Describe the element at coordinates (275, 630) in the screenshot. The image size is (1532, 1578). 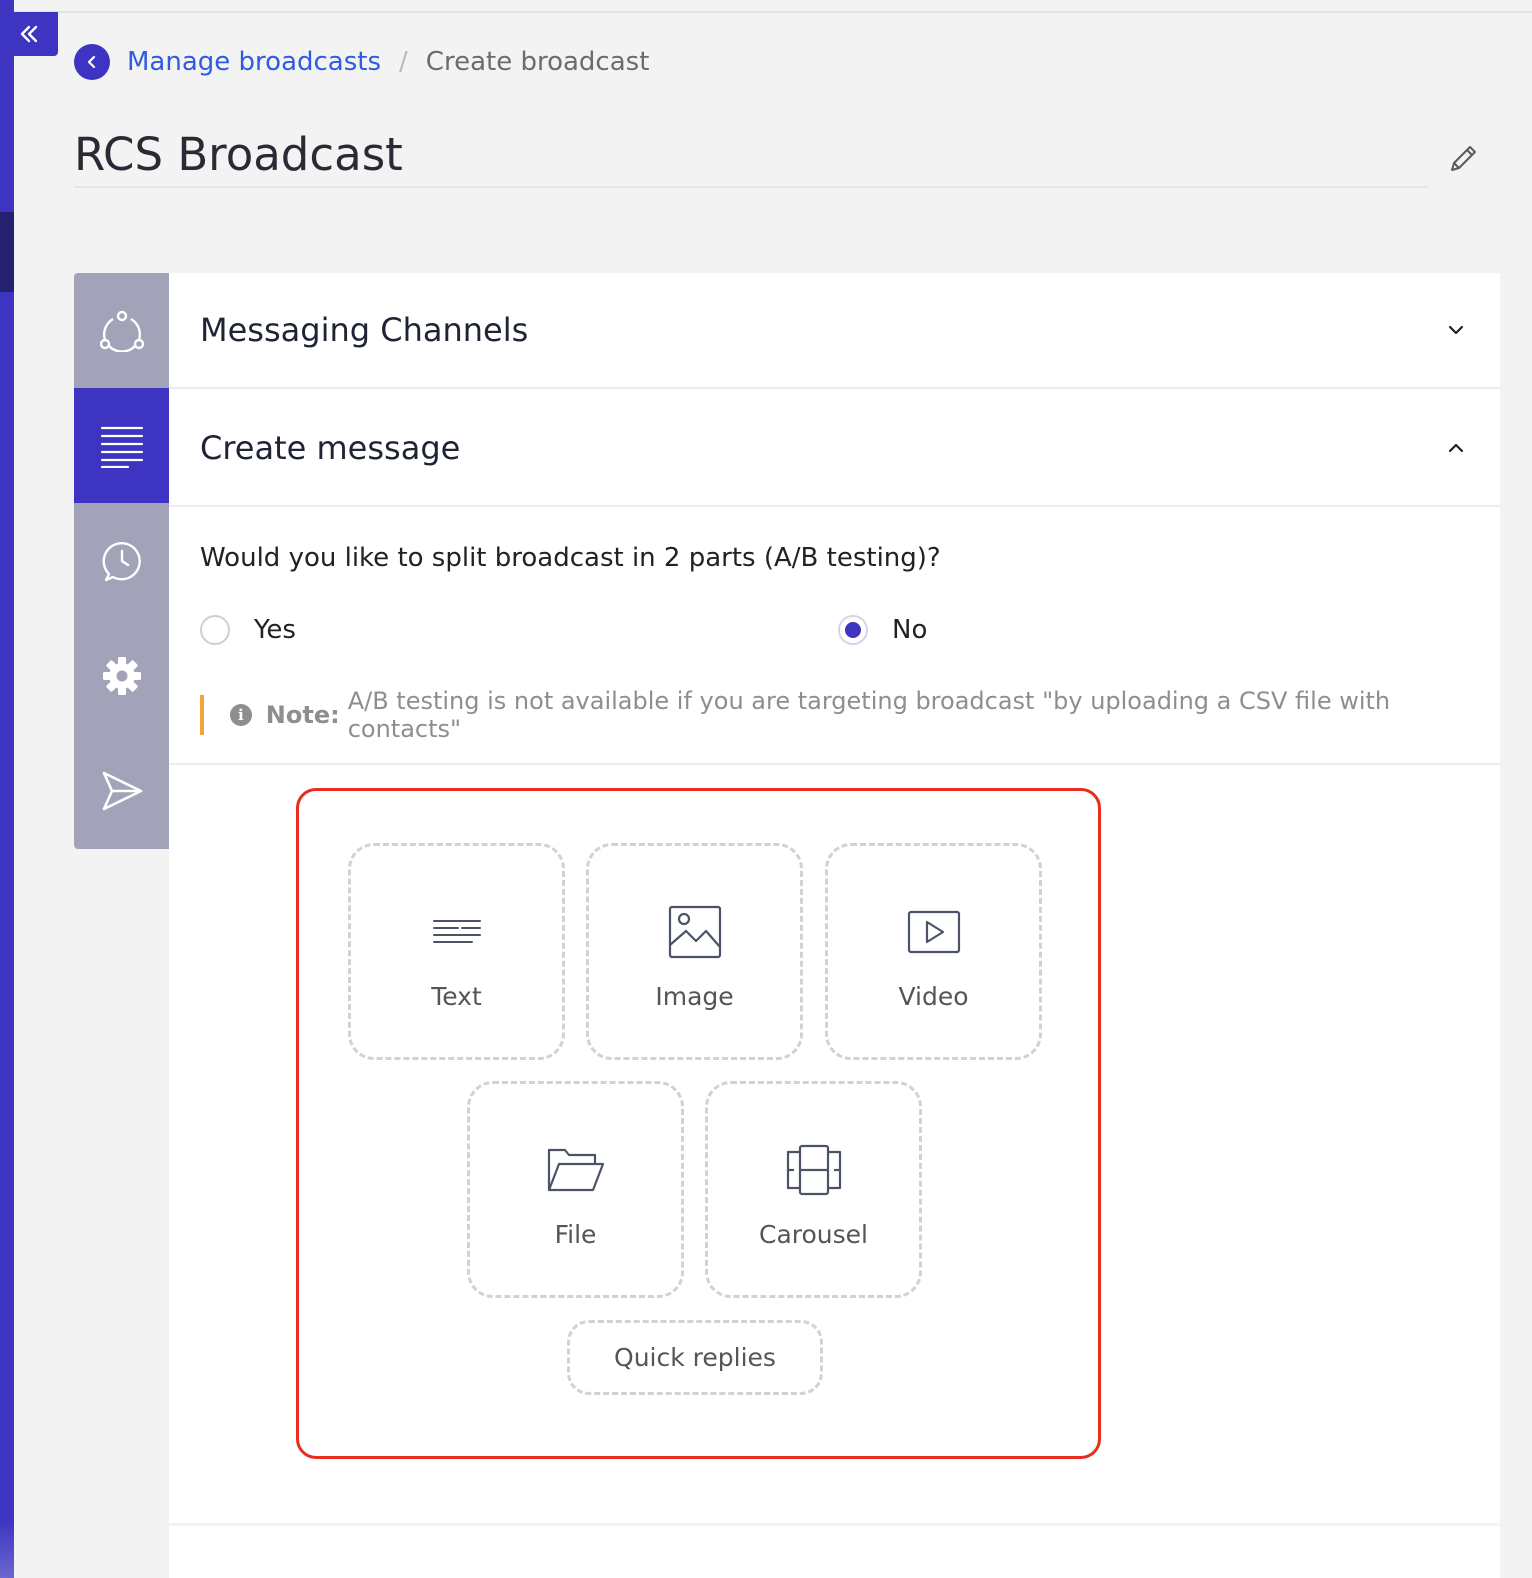
I see `radio-label-yes: Yes` at that location.